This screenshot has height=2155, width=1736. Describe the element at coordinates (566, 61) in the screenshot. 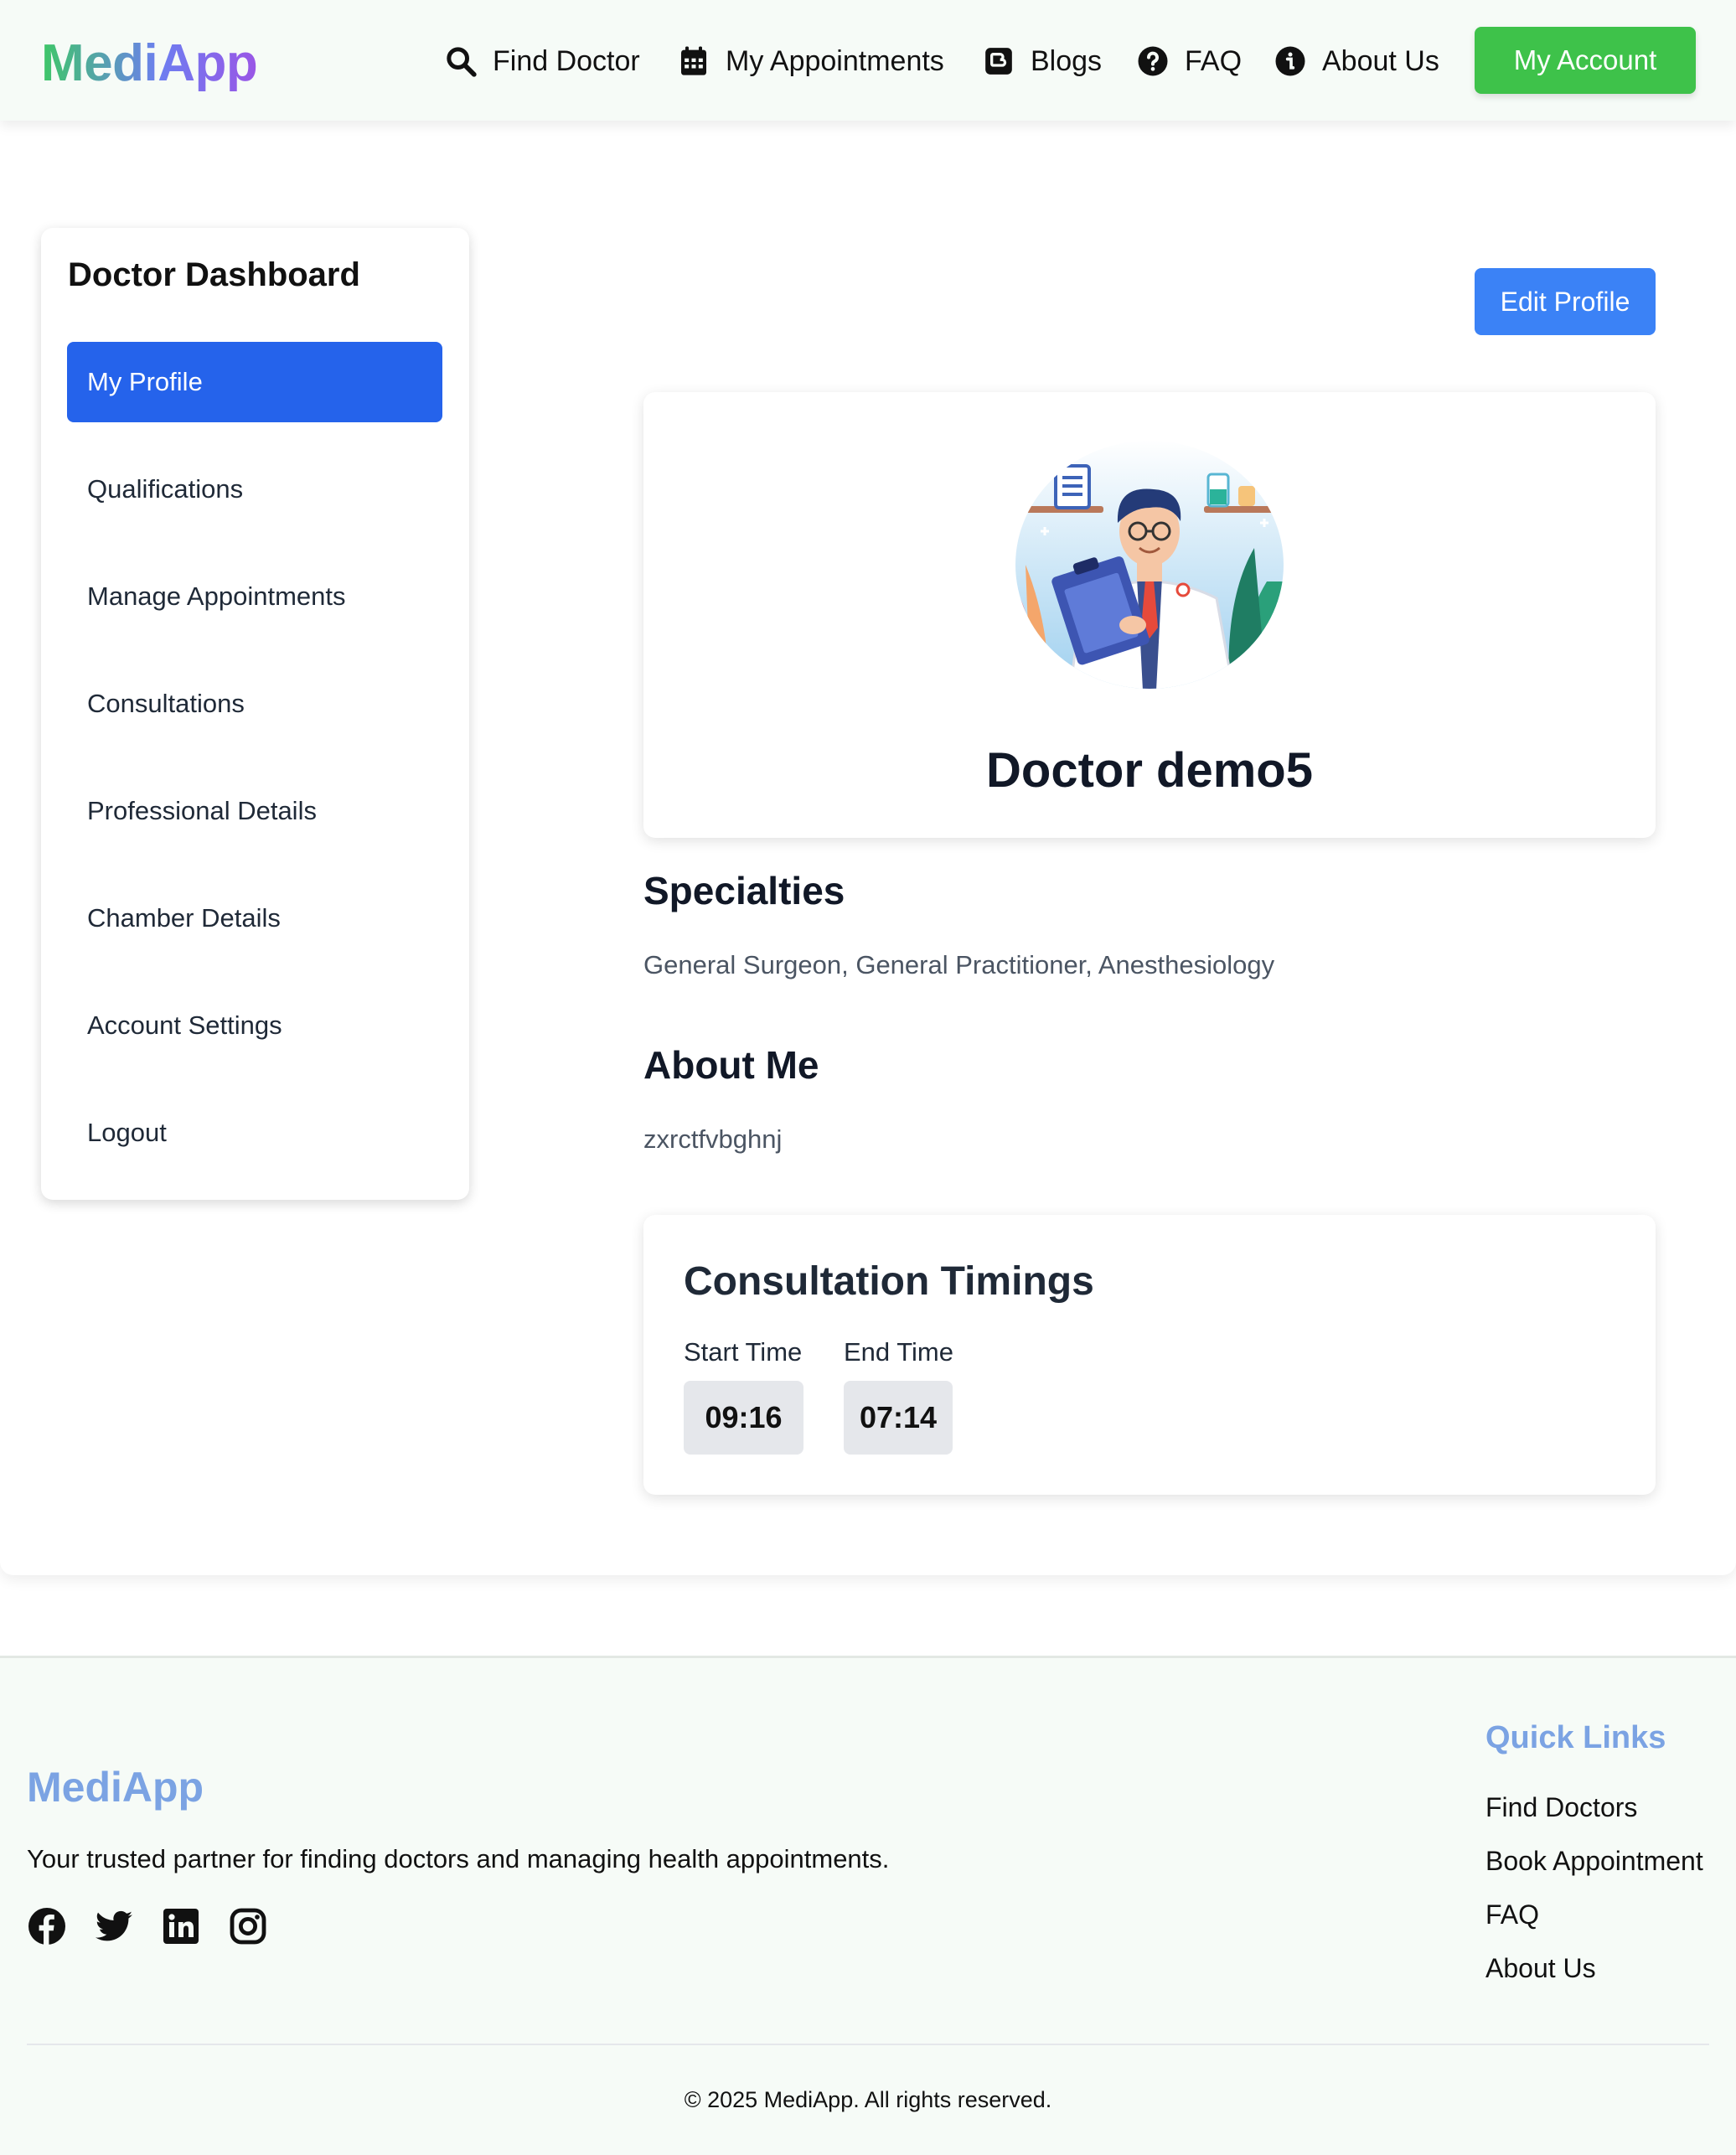

I see `nav-label: Find Doctor` at that location.